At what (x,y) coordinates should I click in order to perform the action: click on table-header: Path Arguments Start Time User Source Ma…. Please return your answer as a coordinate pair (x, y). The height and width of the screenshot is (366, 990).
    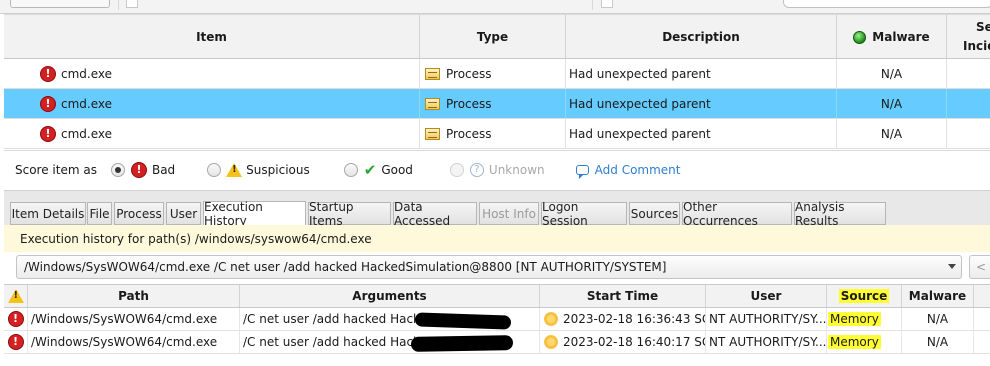
    Looking at the image, I should click on (497, 296).